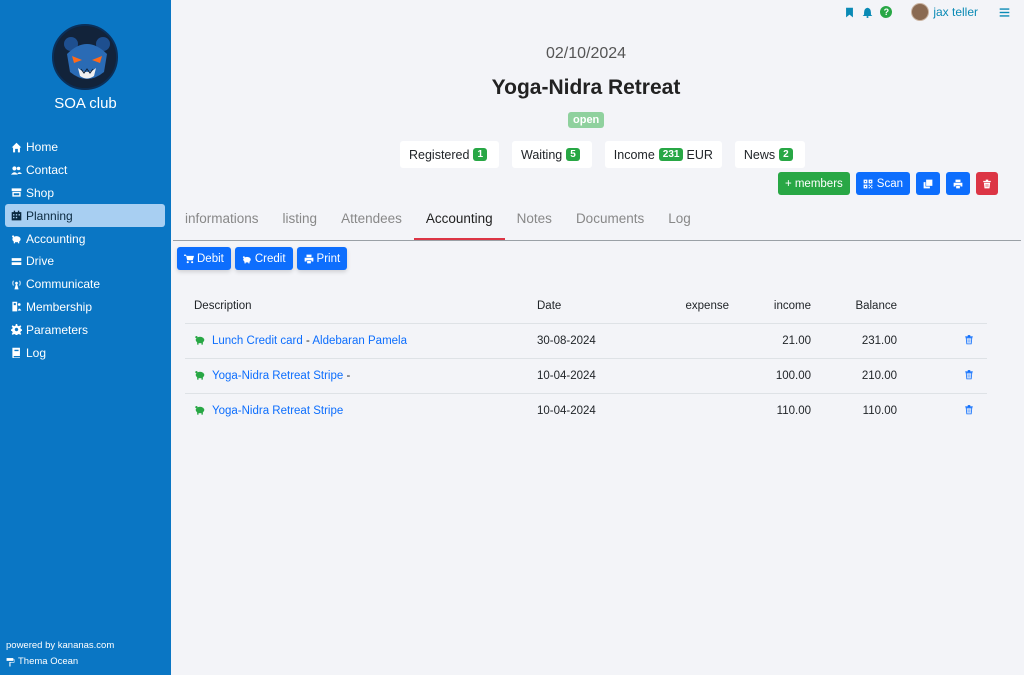 This screenshot has width=1024, height=675. I want to click on transaction-link: Lunch Credit card, so click(257, 341).